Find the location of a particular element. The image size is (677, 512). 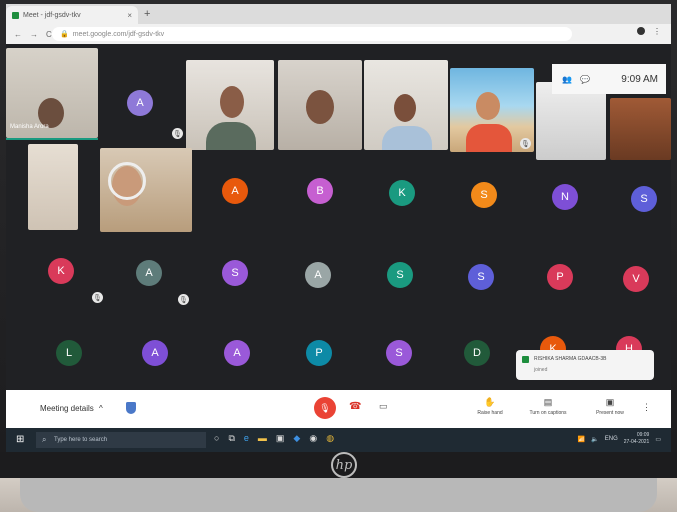

notifications-icon: ▭ is located at coordinates (658, 439).